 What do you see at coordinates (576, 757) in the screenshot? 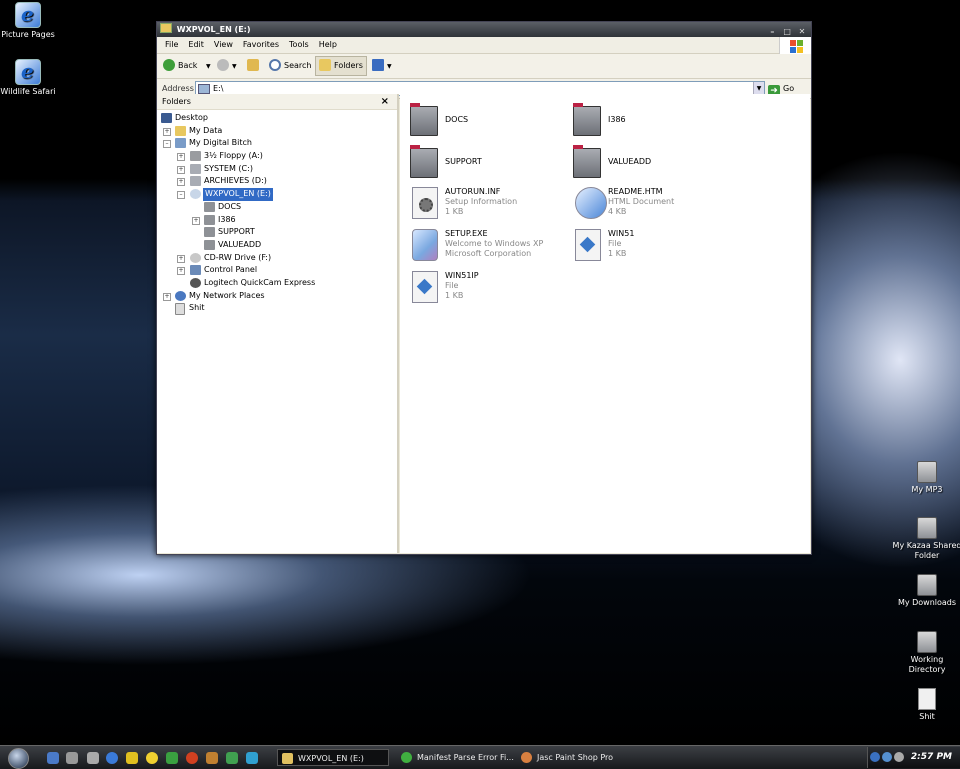
I see `taskbar-button-paint-shop-pro: Jasc Paint Shop Pro` at bounding box center [576, 757].